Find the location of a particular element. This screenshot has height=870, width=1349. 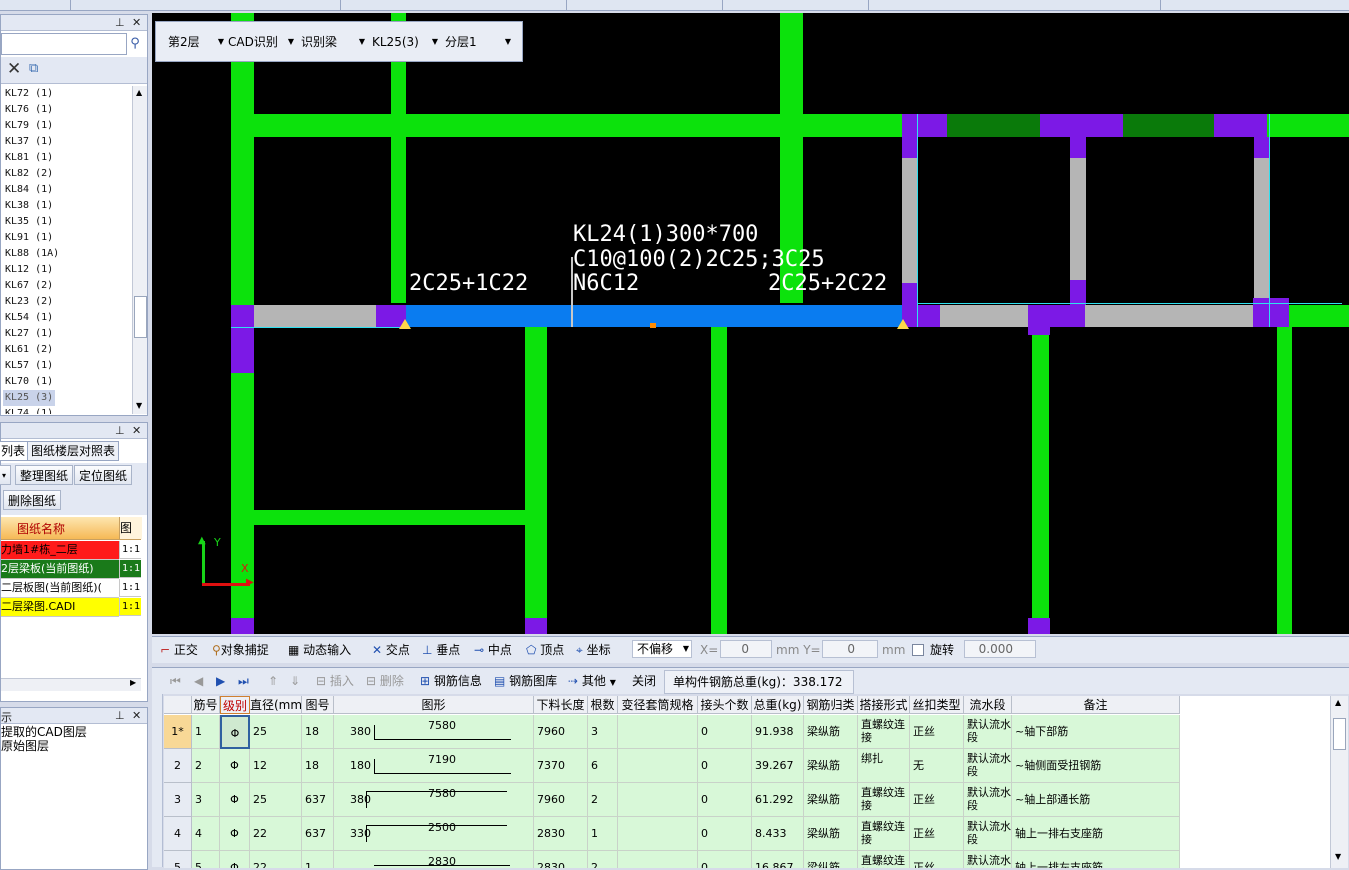

search-icon: ⚲ is located at coordinates (135, 44).